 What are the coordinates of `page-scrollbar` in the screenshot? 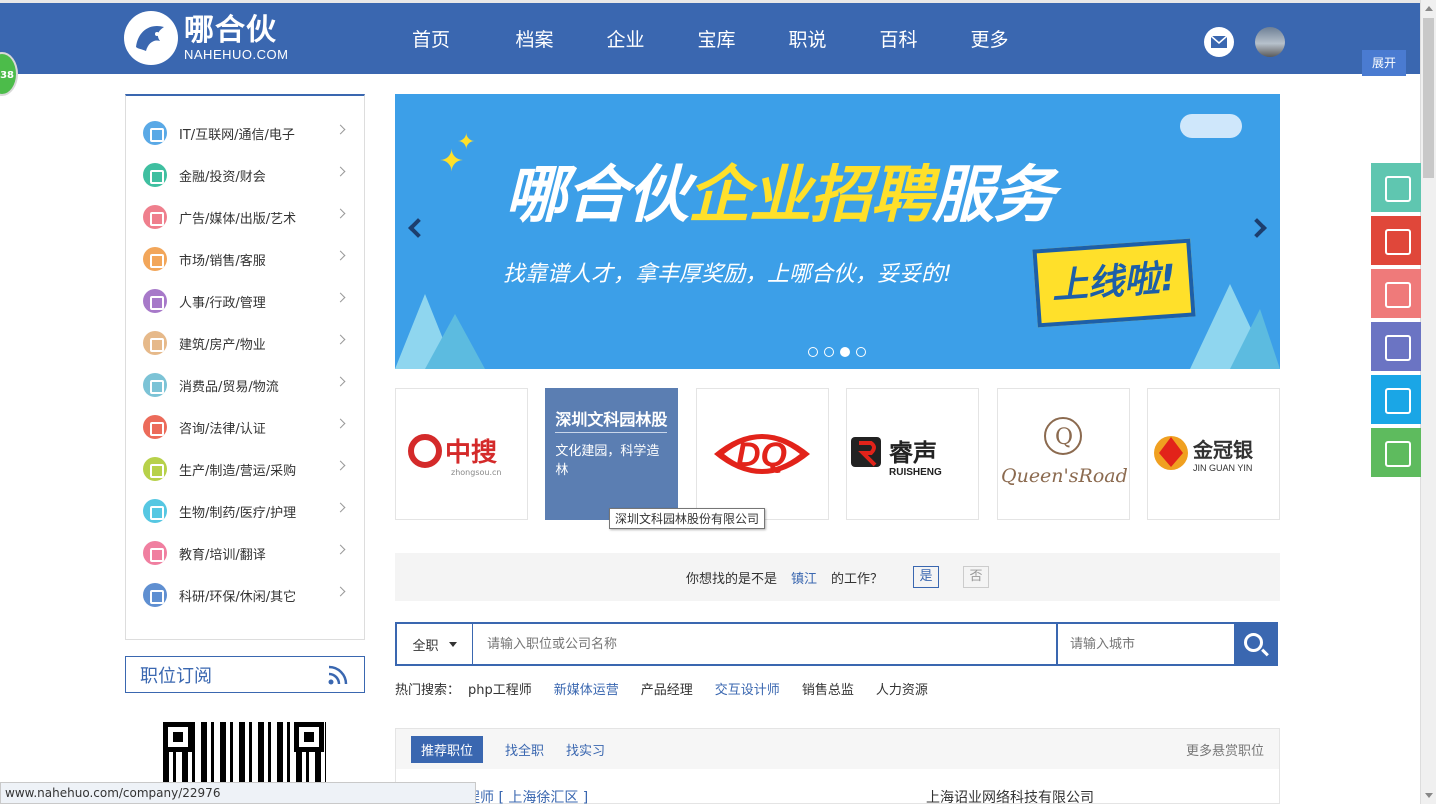 It's located at (1428, 402).